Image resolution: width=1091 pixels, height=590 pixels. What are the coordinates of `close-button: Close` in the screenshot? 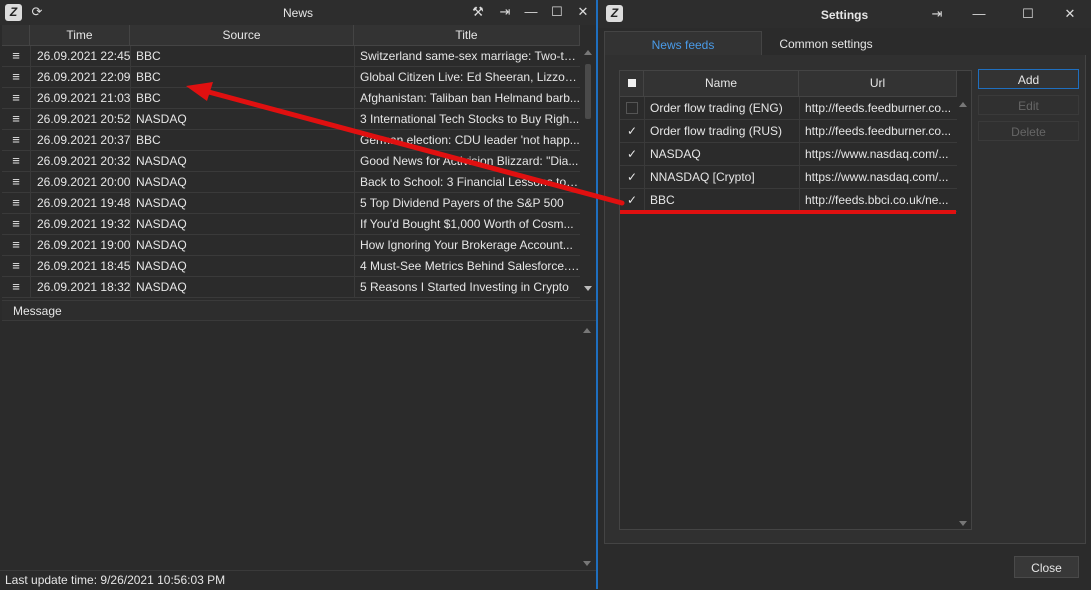 It's located at (1046, 567).